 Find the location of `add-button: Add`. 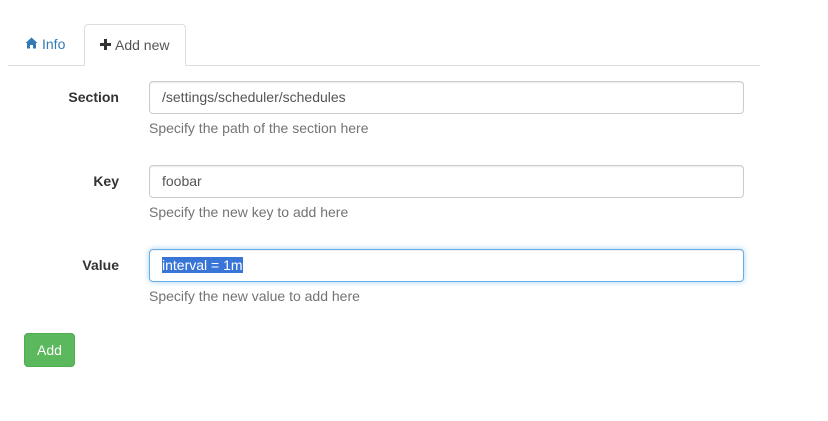

add-button: Add is located at coordinates (49, 350).